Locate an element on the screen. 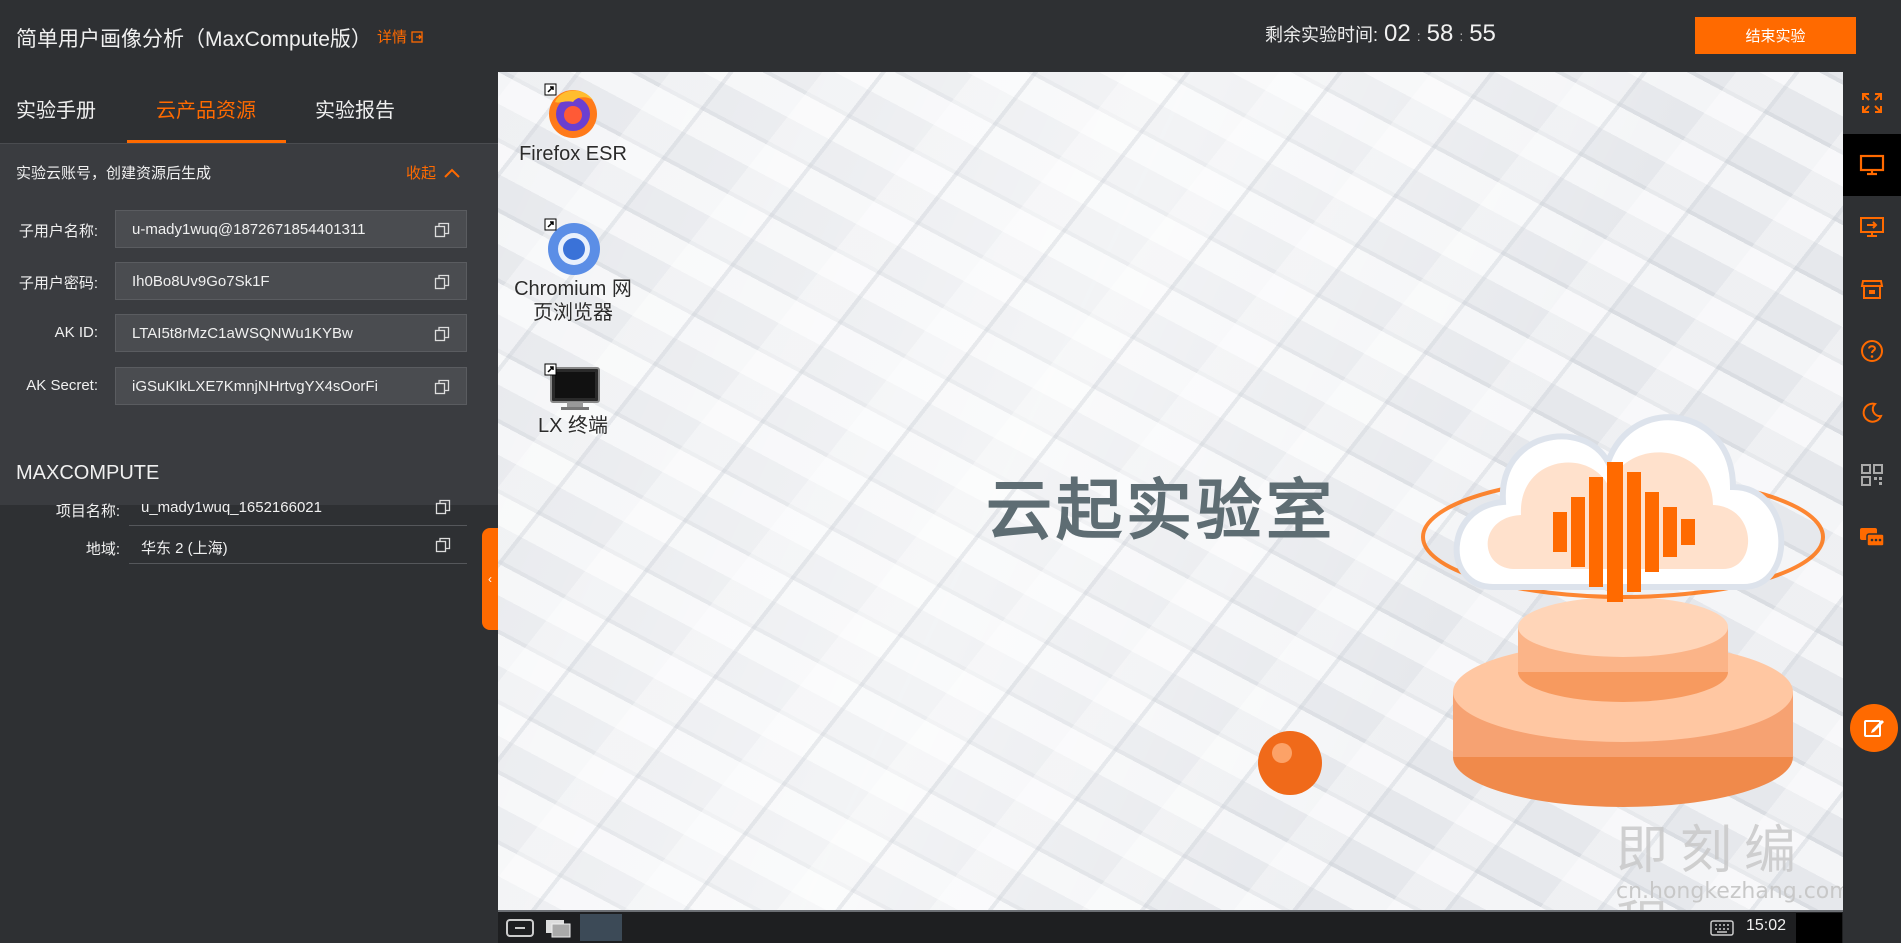  maxcompute-title: MAXCOMPUTE is located at coordinates (88, 473).